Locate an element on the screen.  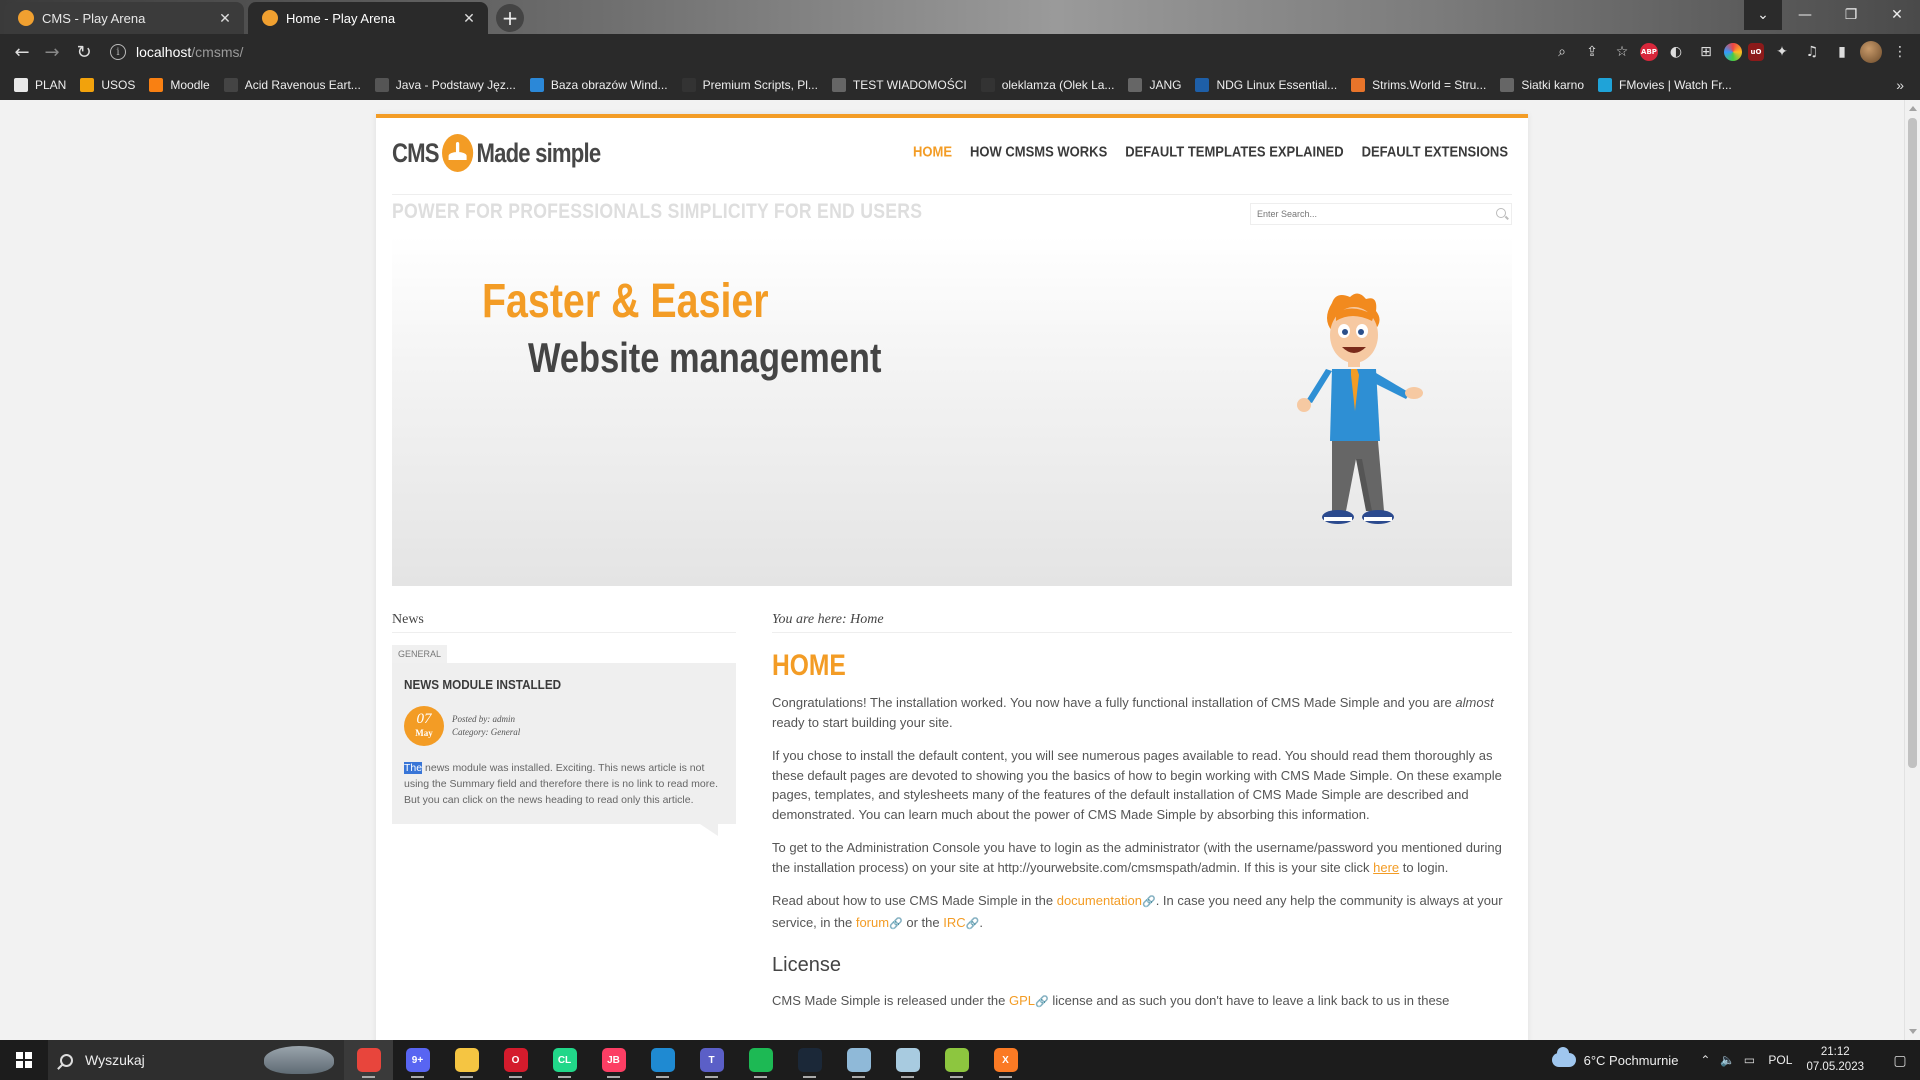
extension-shield-icon: ◐ is located at coordinates (1676, 52).